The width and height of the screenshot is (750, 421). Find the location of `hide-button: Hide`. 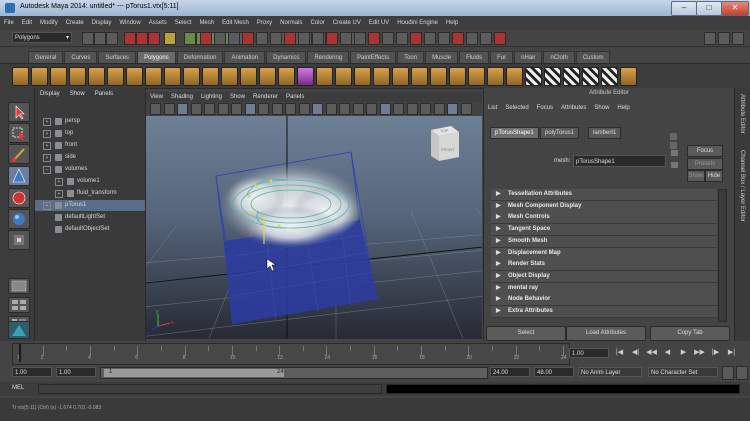

hide-button: Hide is located at coordinates (714, 176).